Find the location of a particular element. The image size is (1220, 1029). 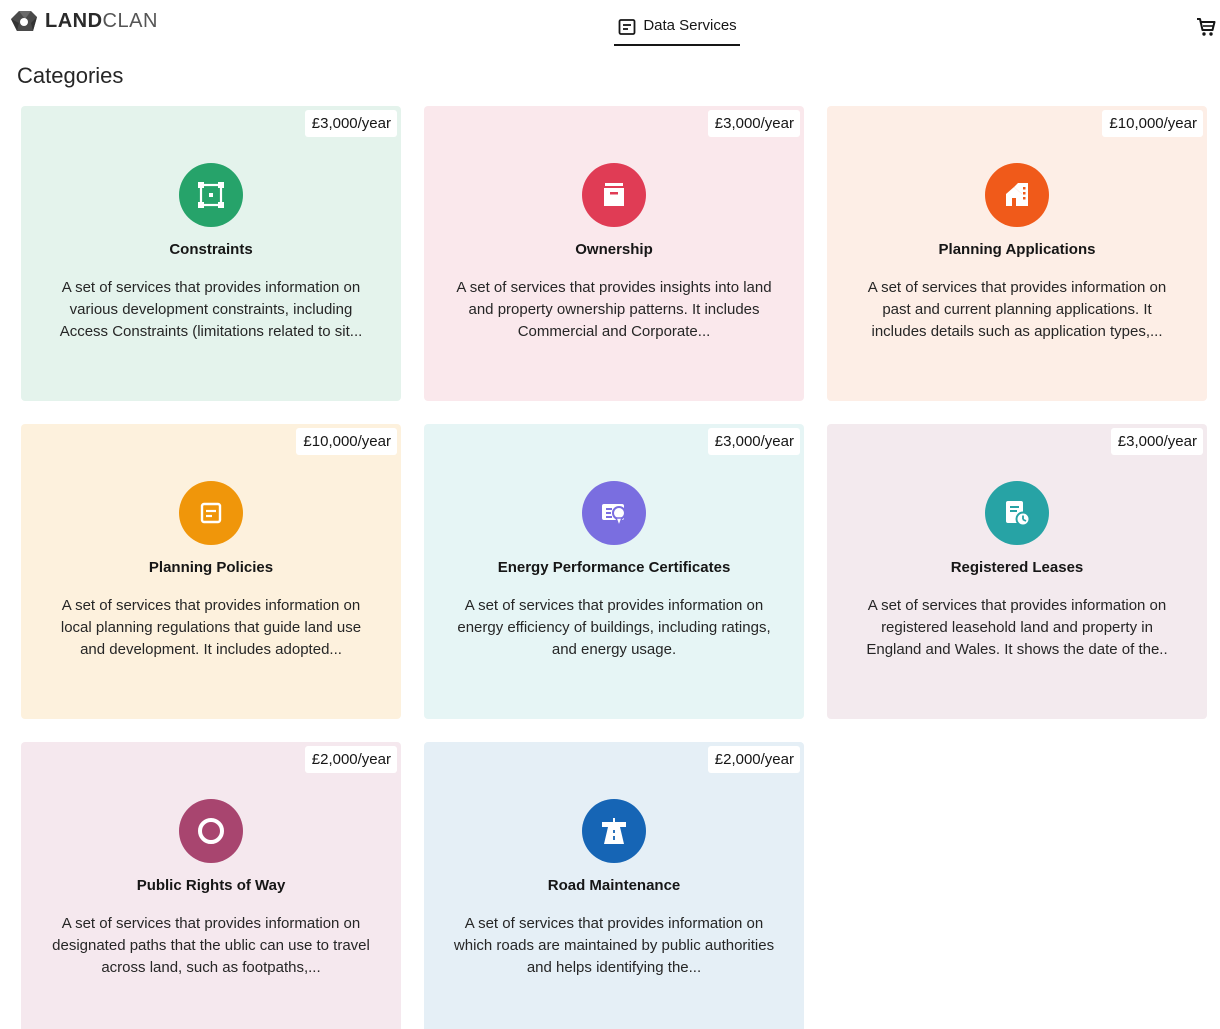

select-box-icon is located at coordinates (211, 195).